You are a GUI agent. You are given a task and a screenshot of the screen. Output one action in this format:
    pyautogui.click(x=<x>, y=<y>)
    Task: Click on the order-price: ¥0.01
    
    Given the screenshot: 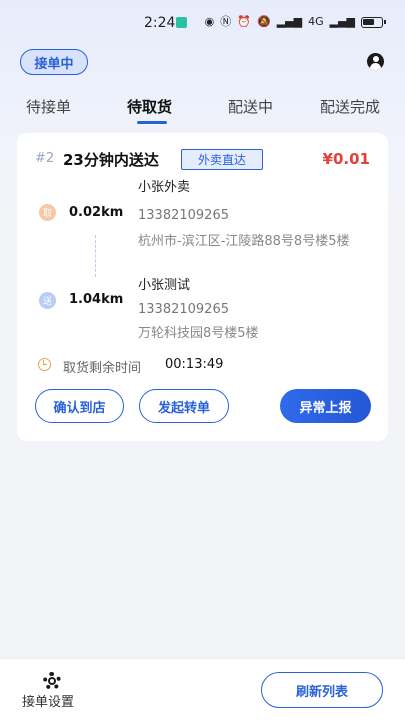 What is the action you would take?
    pyautogui.click(x=346, y=159)
    